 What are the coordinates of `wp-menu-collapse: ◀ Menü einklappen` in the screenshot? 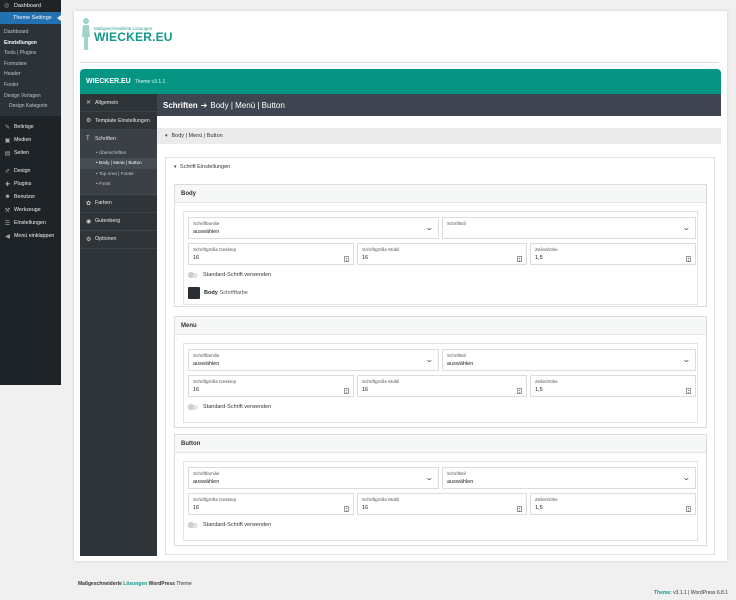 It's located at (30, 236).